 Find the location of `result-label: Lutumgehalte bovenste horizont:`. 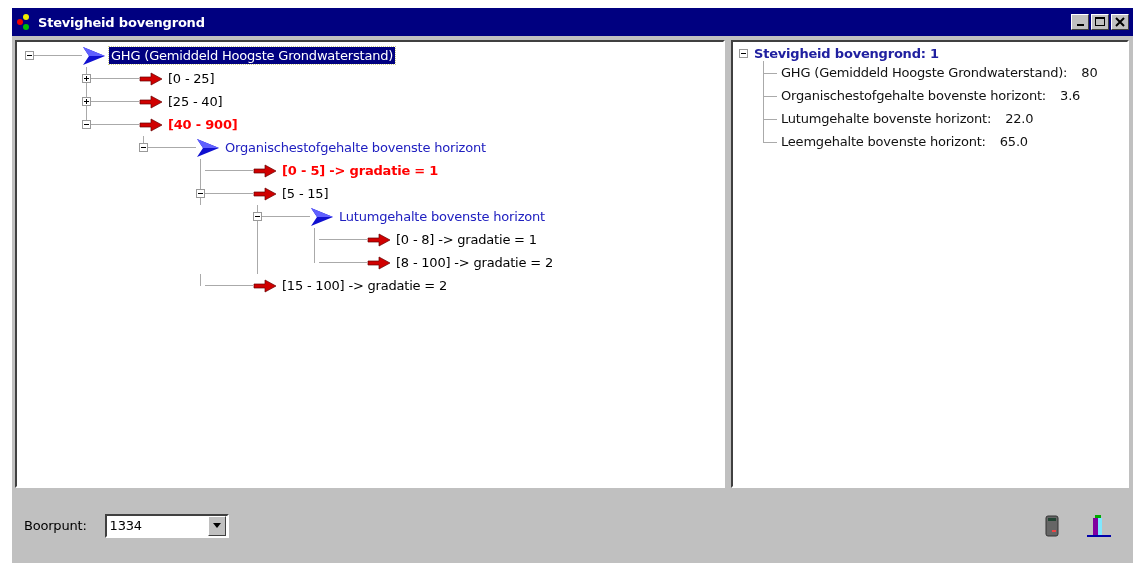

result-label: Lutumgehalte bovenste horizont: is located at coordinates (886, 118).